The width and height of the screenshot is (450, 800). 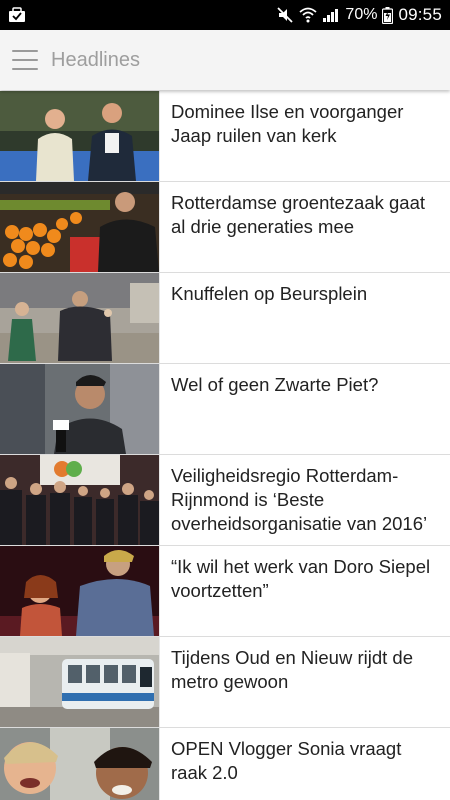 I want to click on list-item: OPEN Vlogger Sonia vraagt raak 2.0, so click(x=225, y=764).